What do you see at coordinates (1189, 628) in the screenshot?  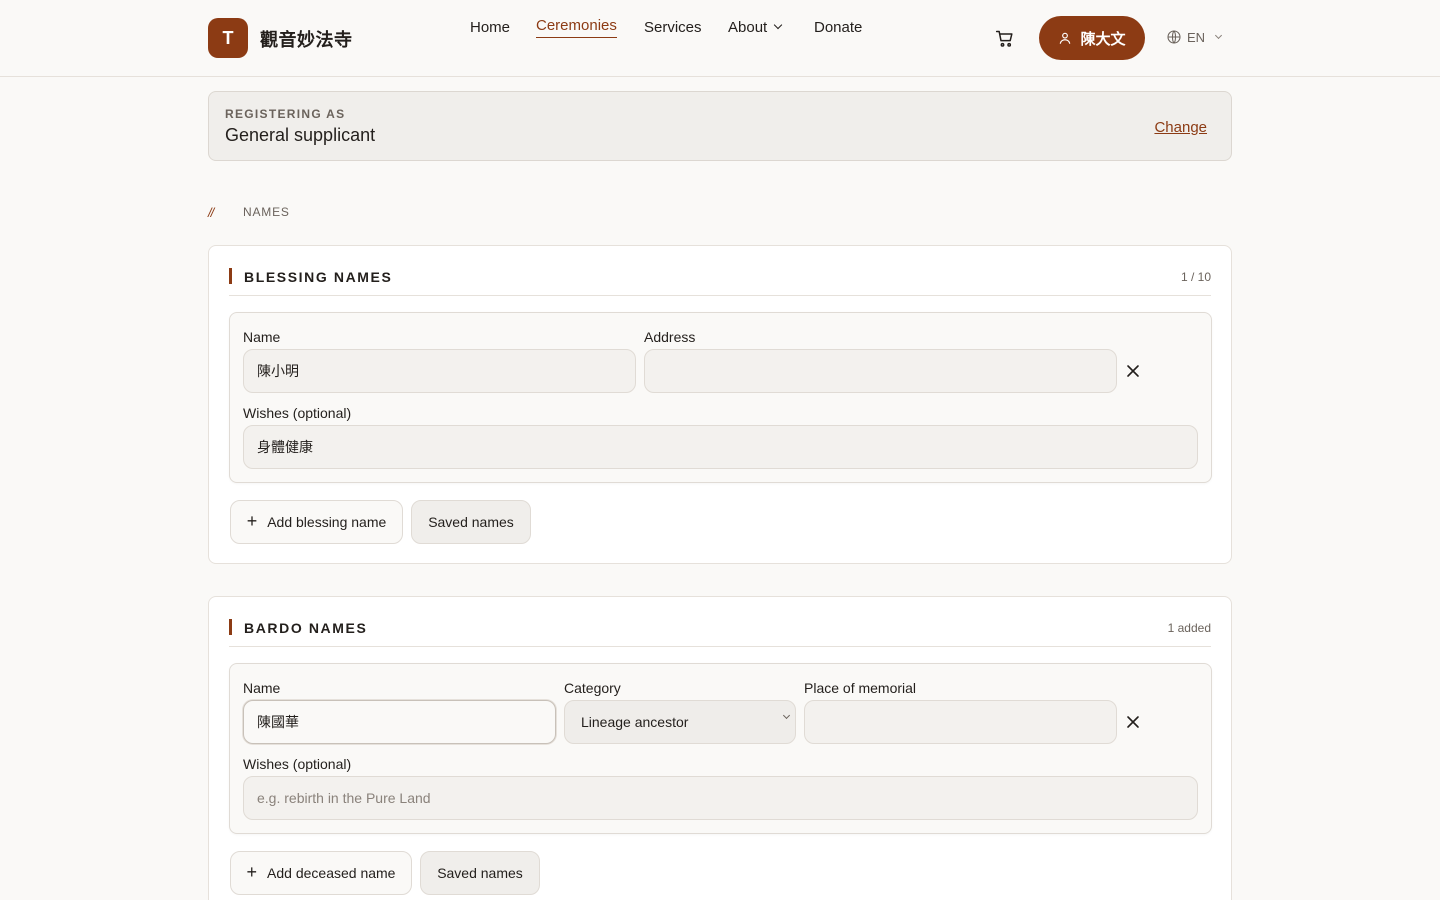 I see `card-count: 1 added` at bounding box center [1189, 628].